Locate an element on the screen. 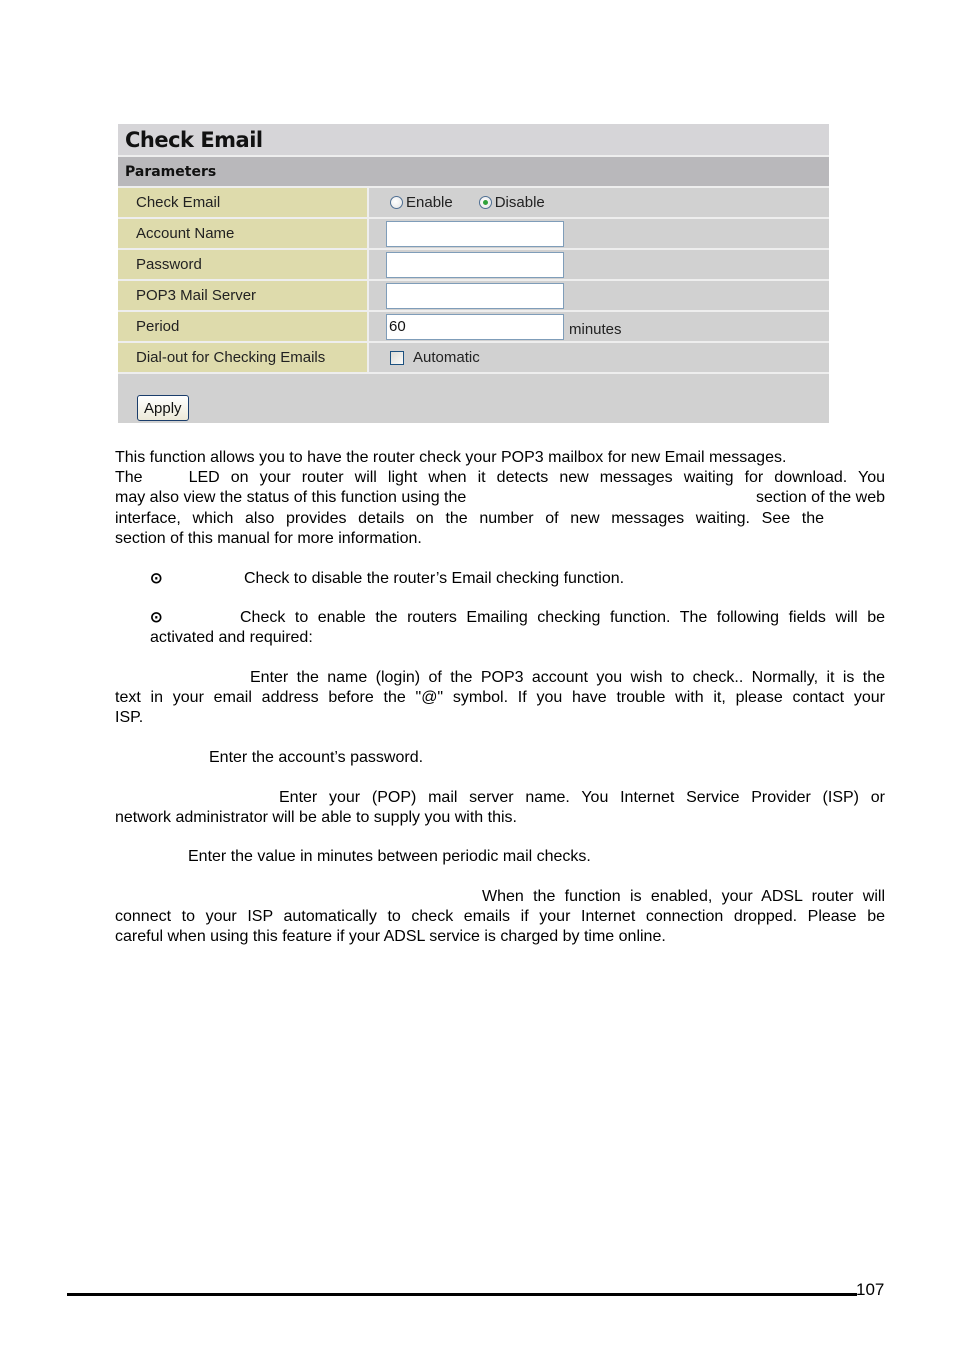 The width and height of the screenshot is (954, 1351). checkbox-unchecked-icon is located at coordinates (397, 357).